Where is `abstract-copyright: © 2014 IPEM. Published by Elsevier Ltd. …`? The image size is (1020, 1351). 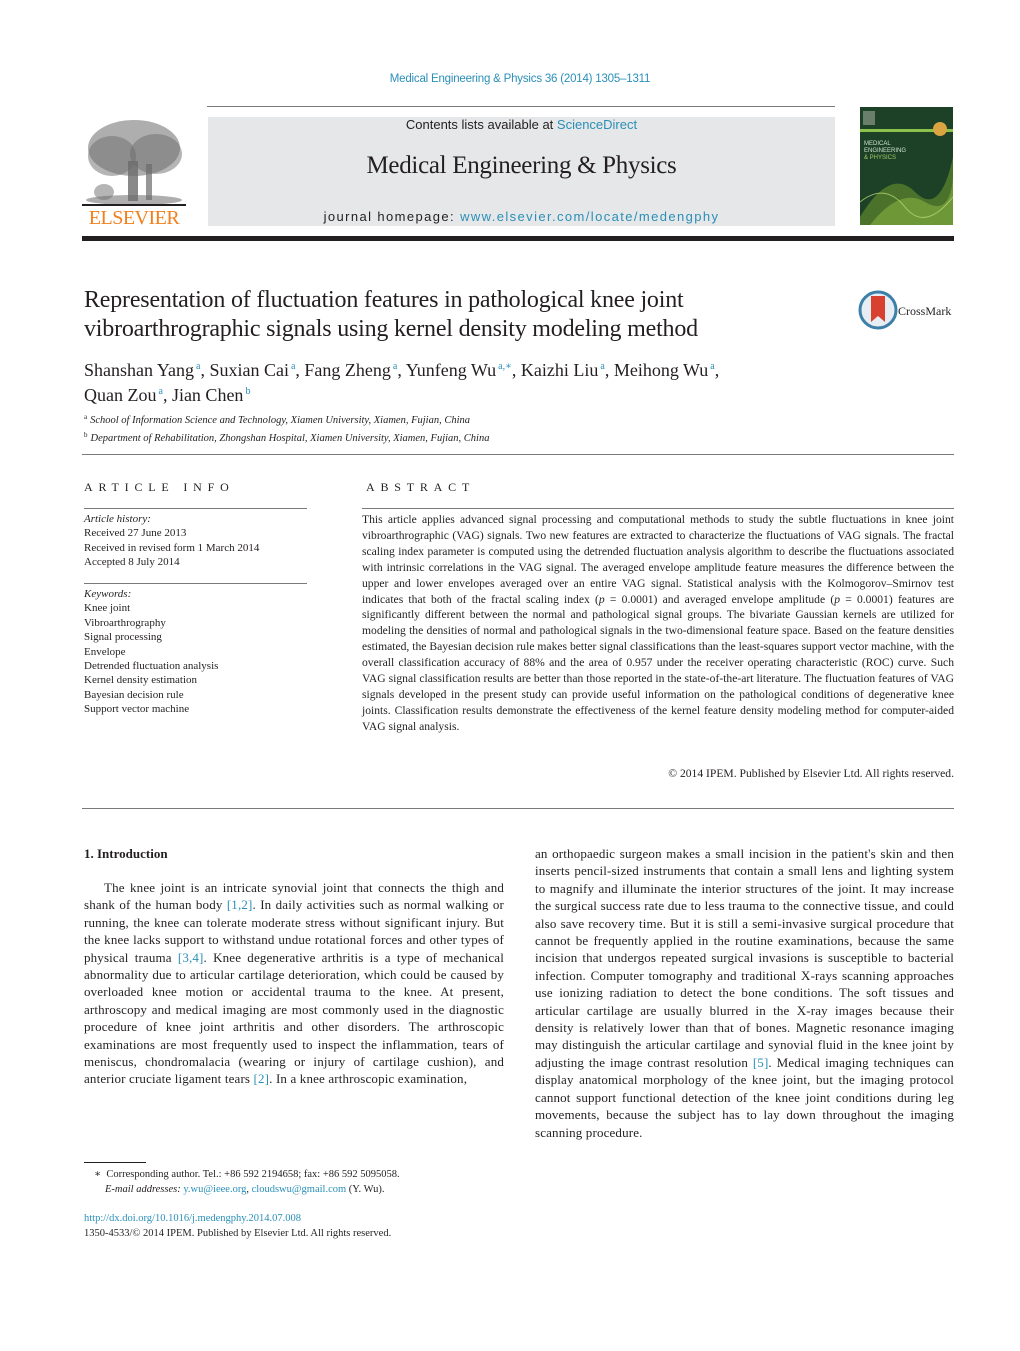
abstract-copyright: © 2014 IPEM. Published by Elsevier Ltd. … is located at coordinates (811, 773).